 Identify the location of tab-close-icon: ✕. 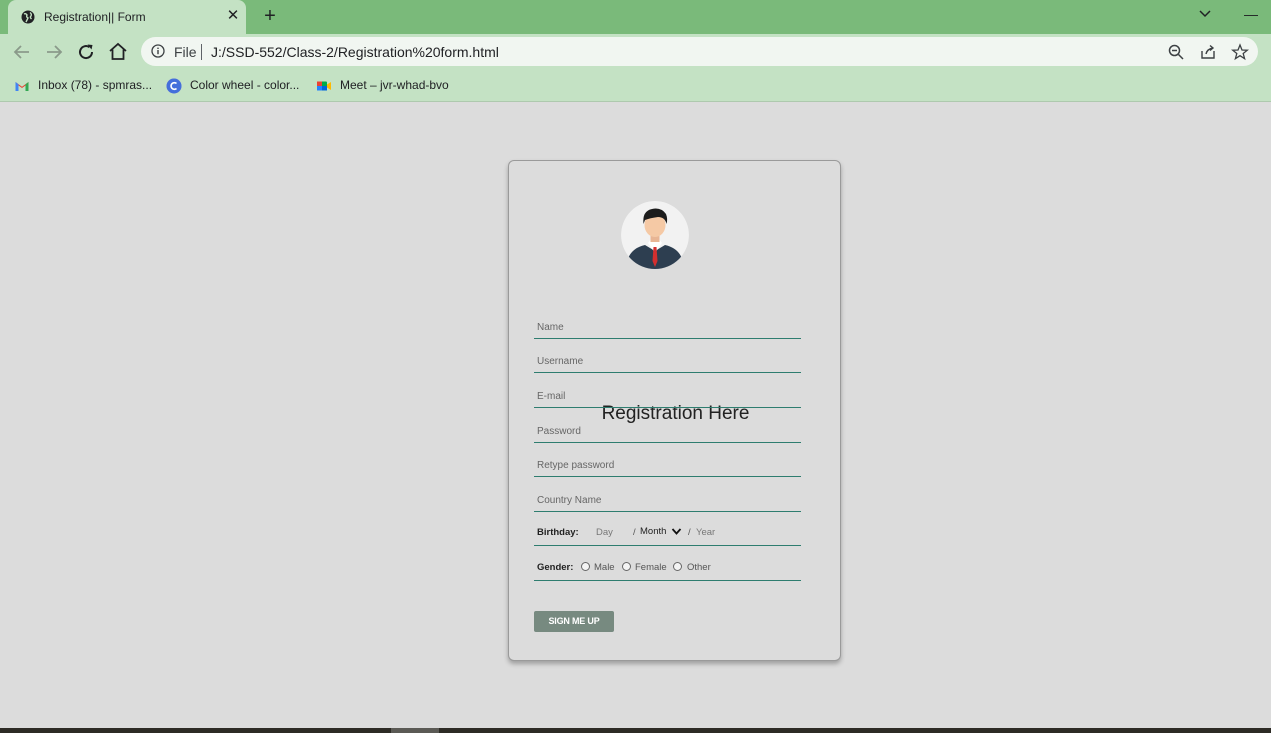
(233, 16).